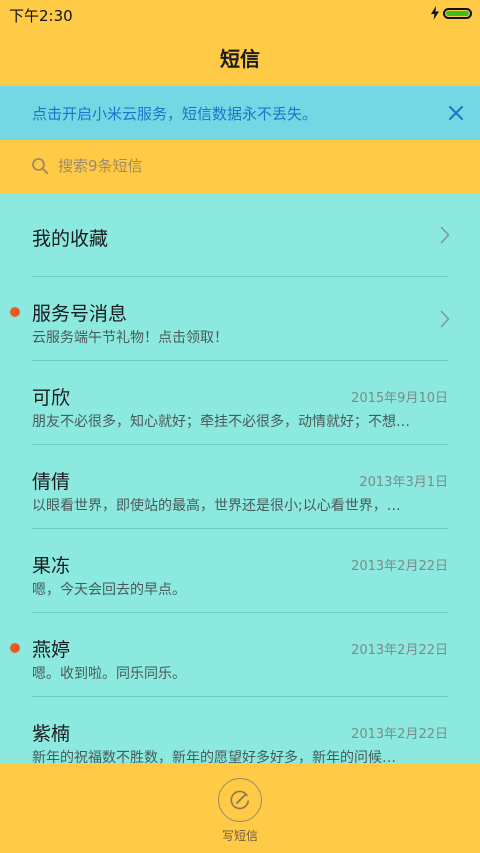  I want to click on conversation-name: 果冻, so click(51, 566).